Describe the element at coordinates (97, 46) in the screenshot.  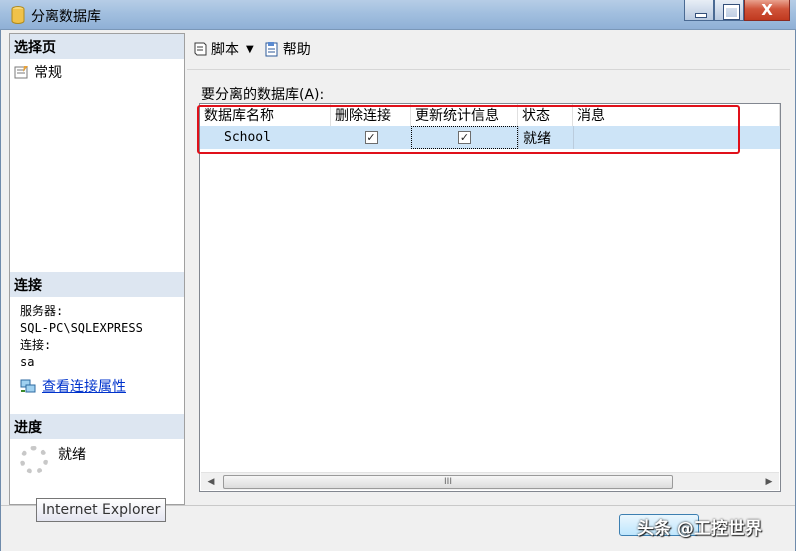
I see `select-page-header: 选择页` at that location.